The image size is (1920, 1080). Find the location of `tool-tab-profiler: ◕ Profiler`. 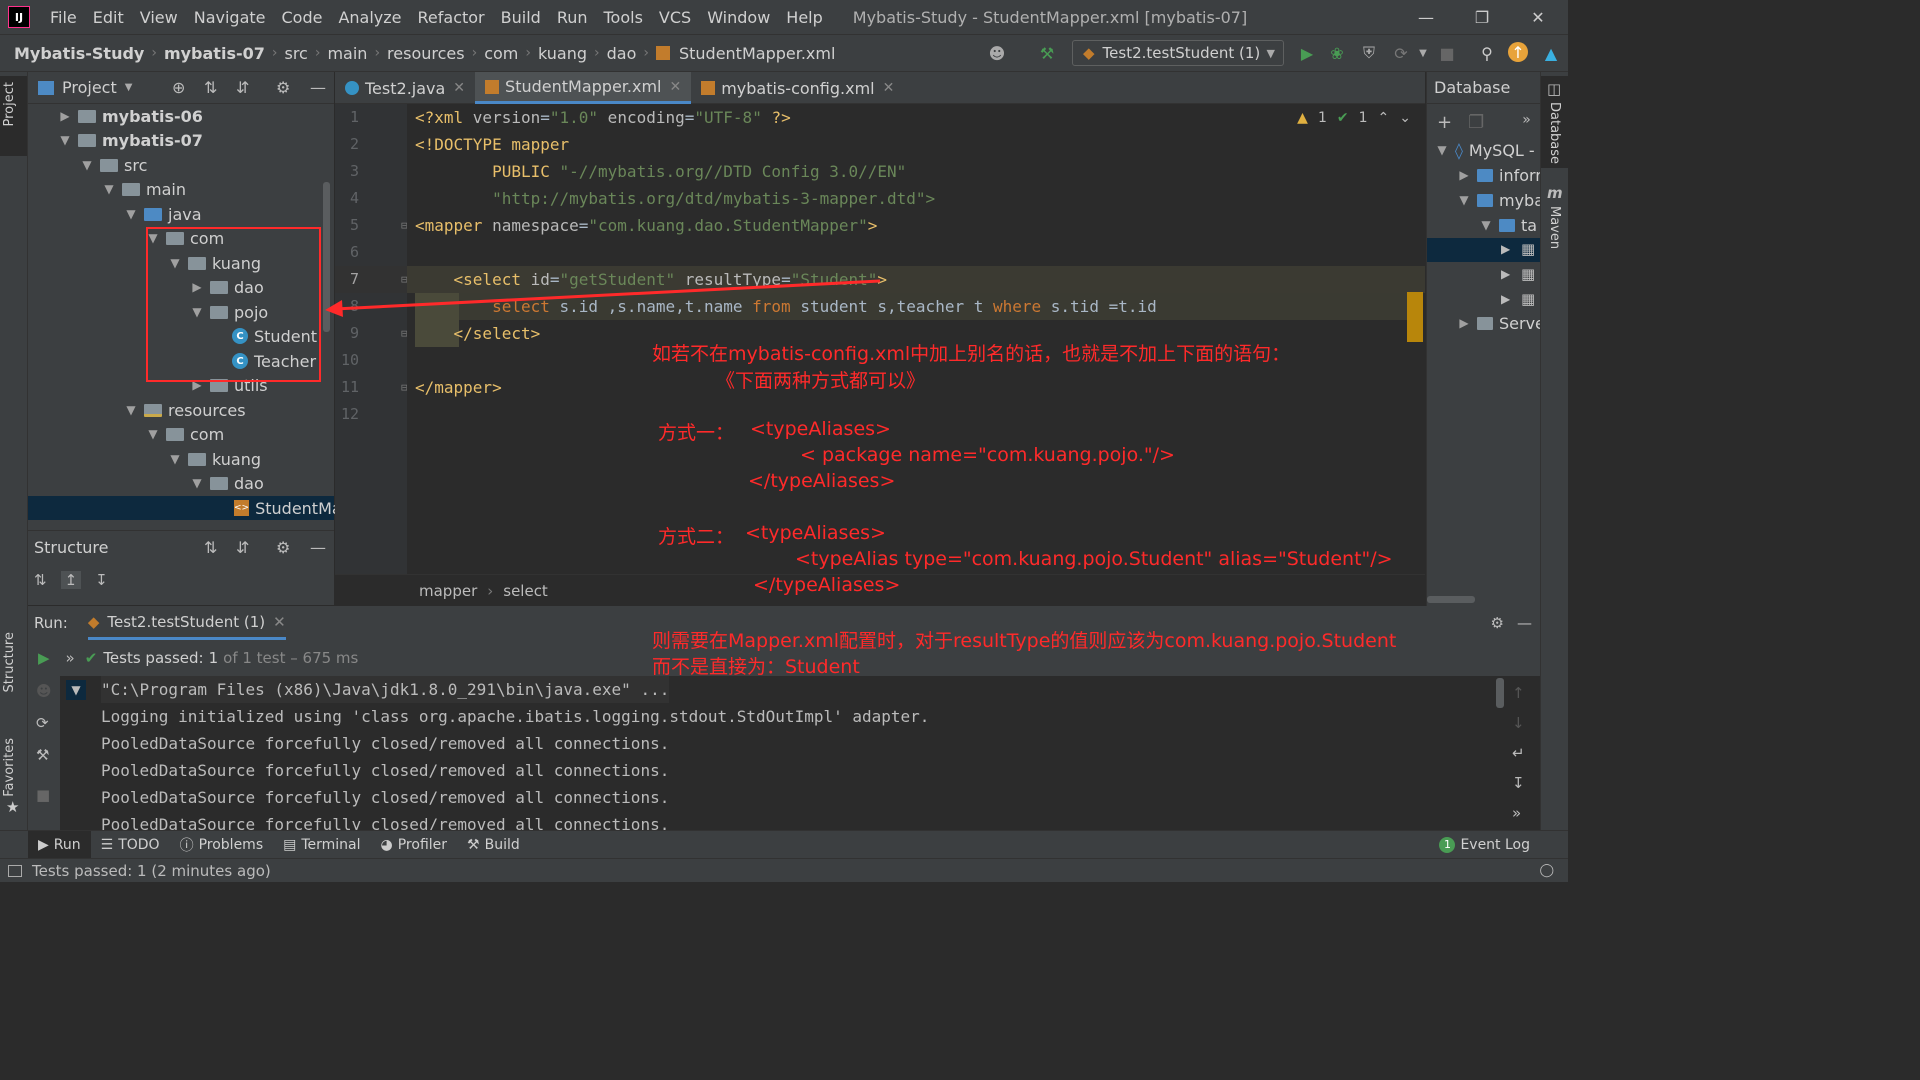

tool-tab-profiler: ◕ Profiler is located at coordinates (414, 845).